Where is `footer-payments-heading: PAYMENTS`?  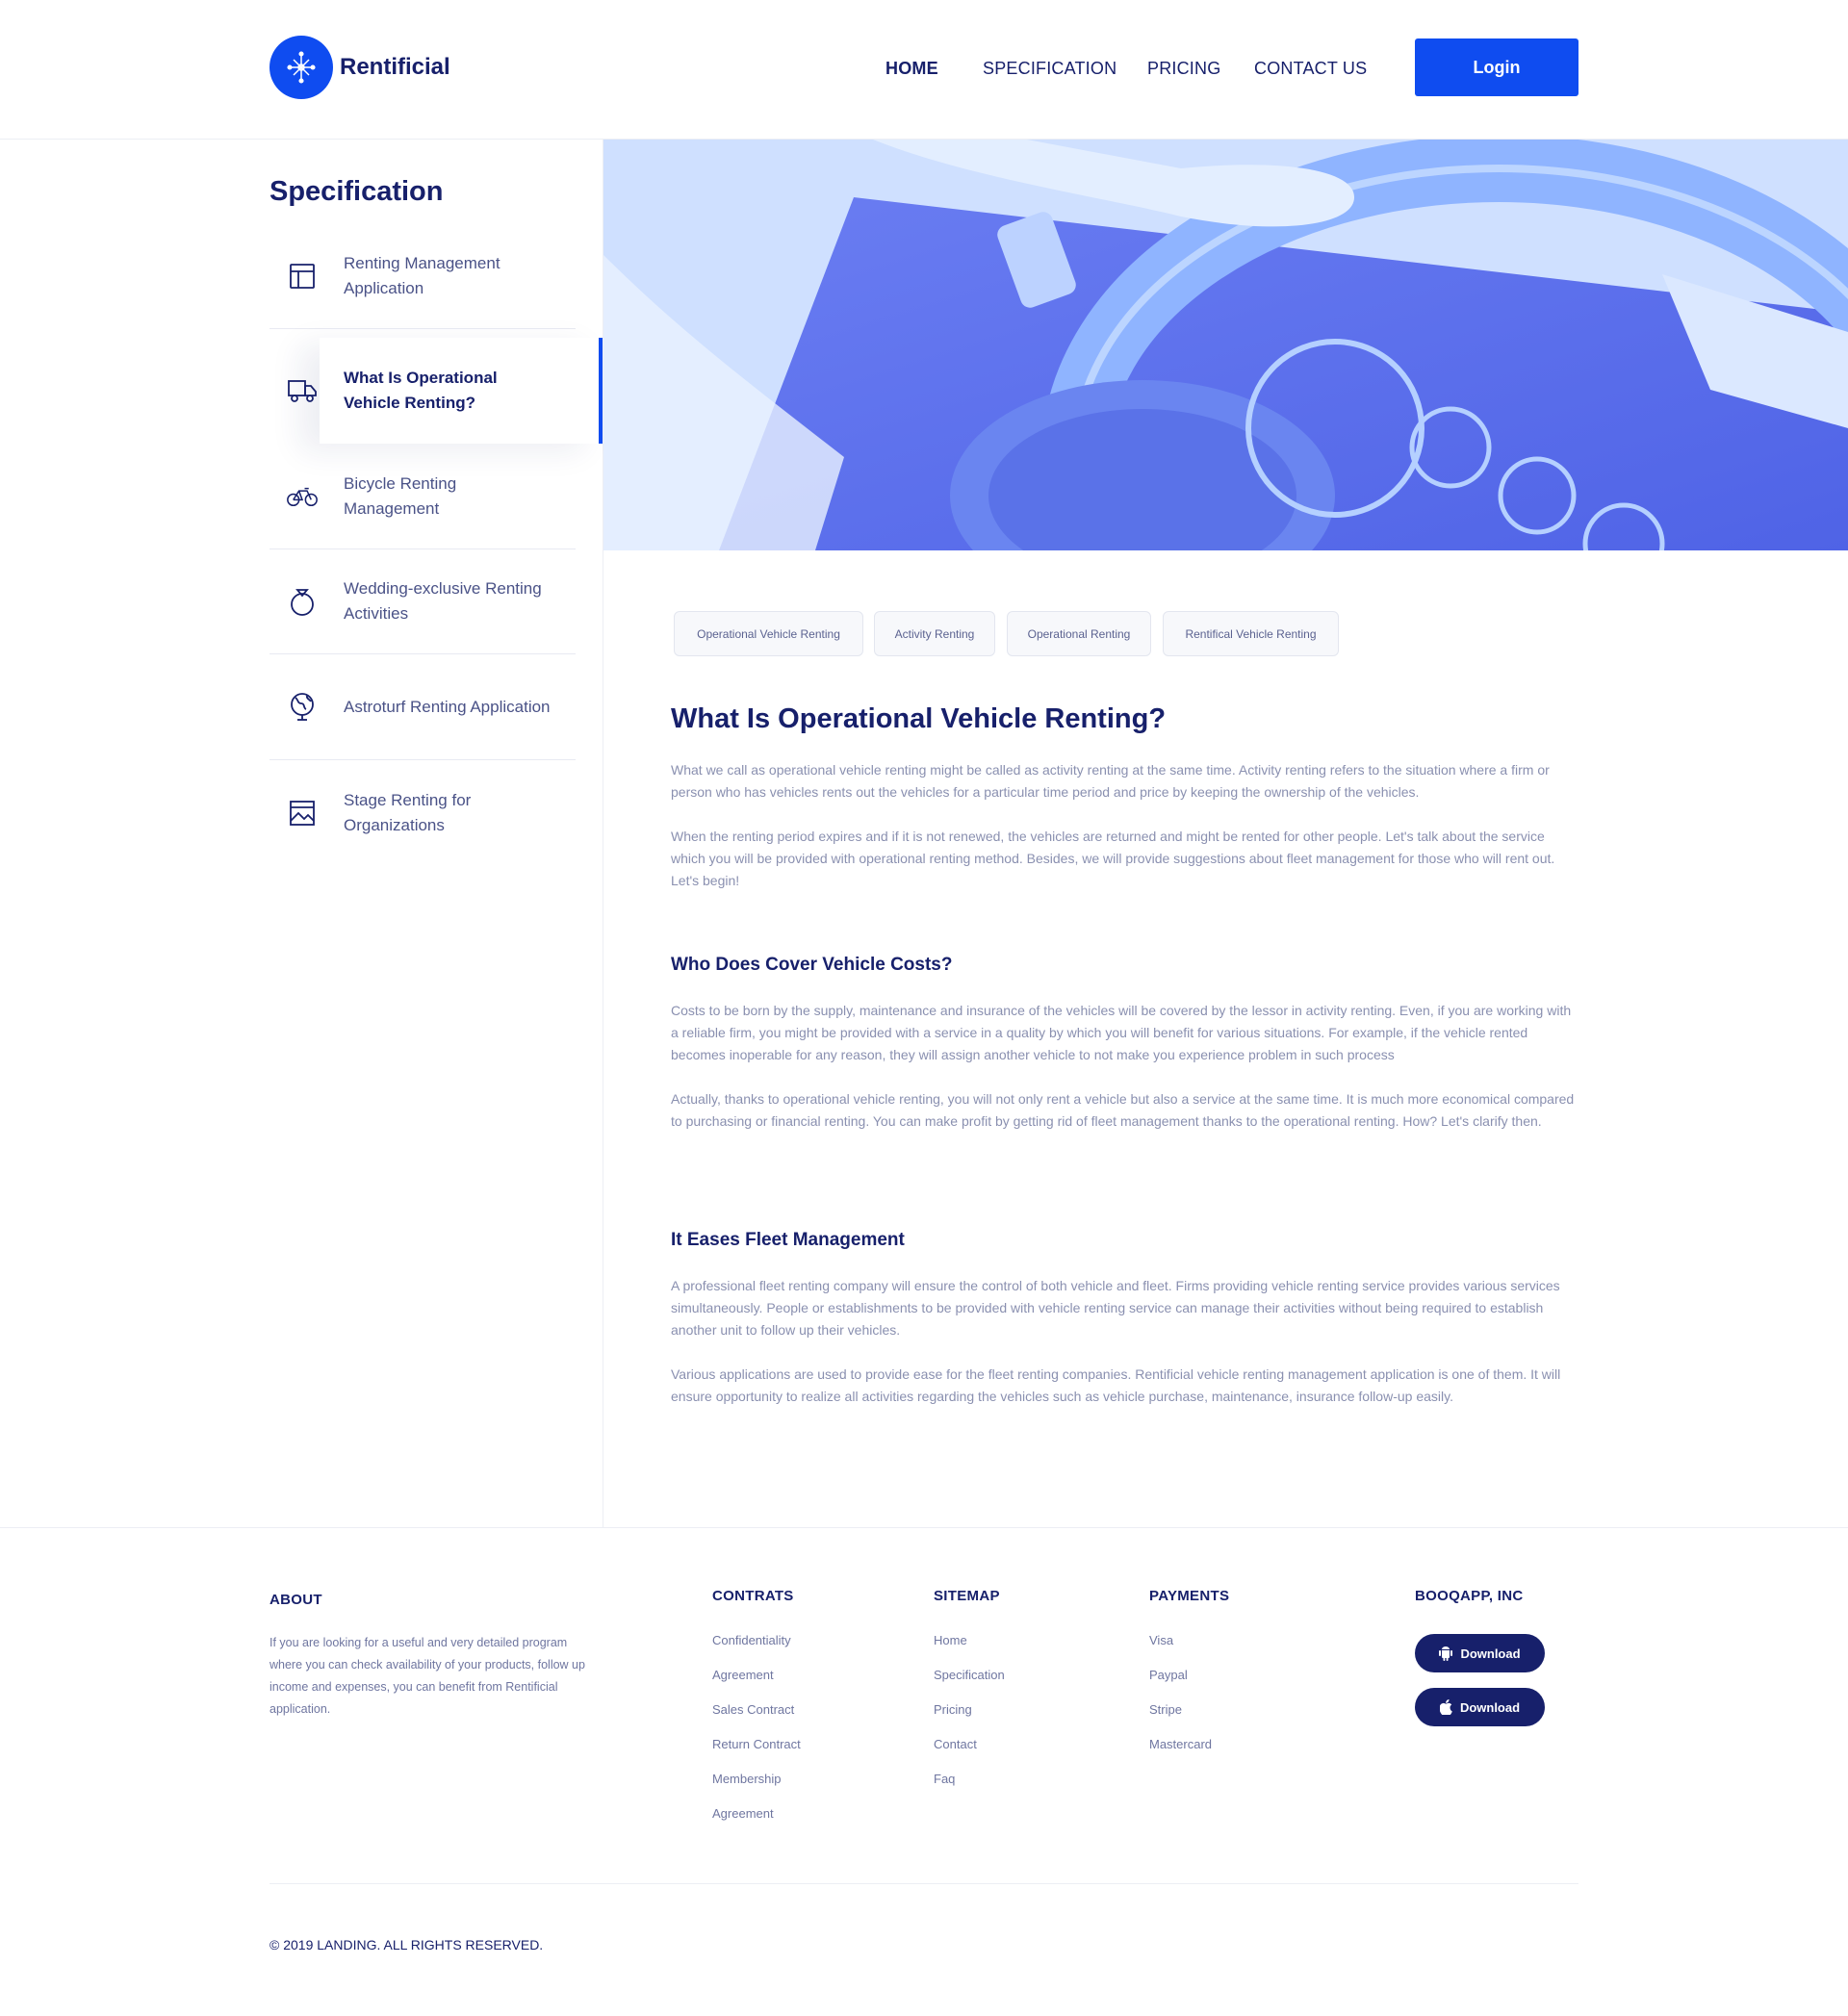
footer-payments-heading: PAYMENTS is located at coordinates (1189, 1596).